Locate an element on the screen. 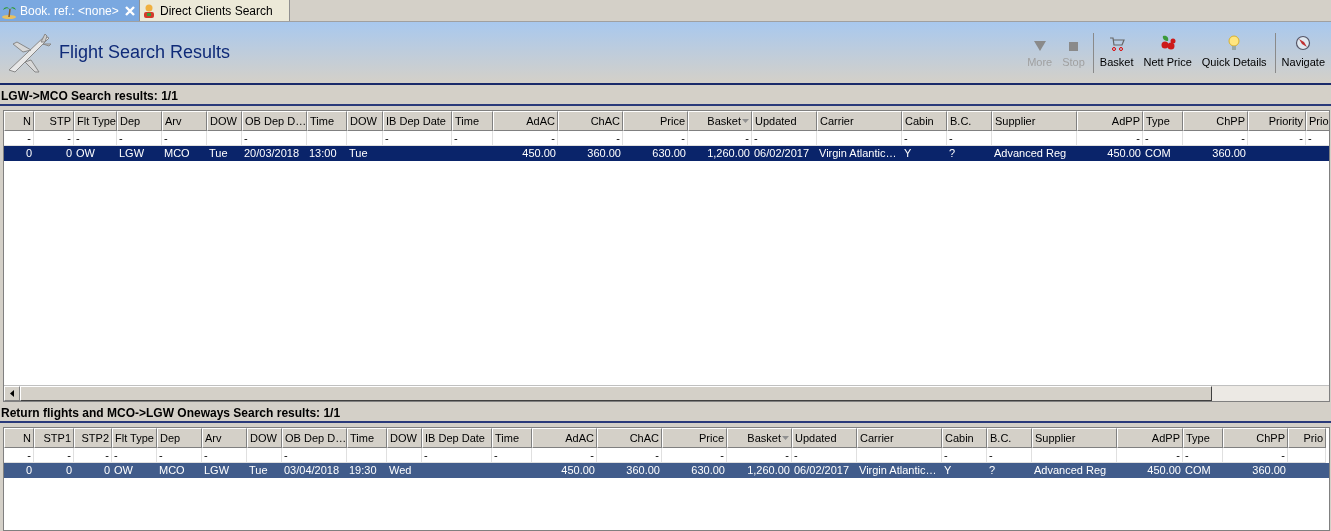  table-cell-text: Wed is located at coordinates (400, 470).